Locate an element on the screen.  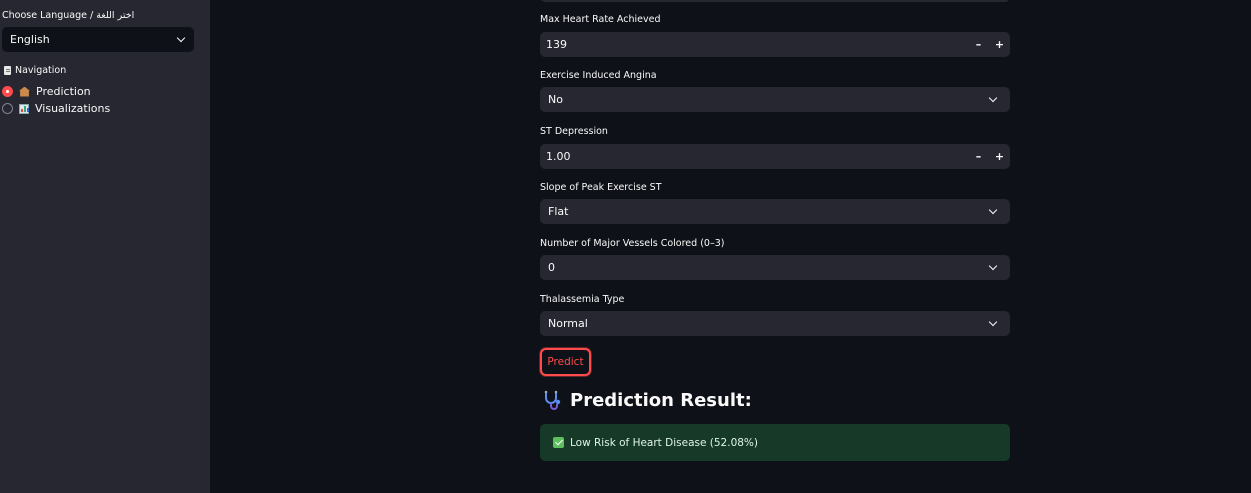
max-heart-rate-value: 139 is located at coordinates (556, 44).